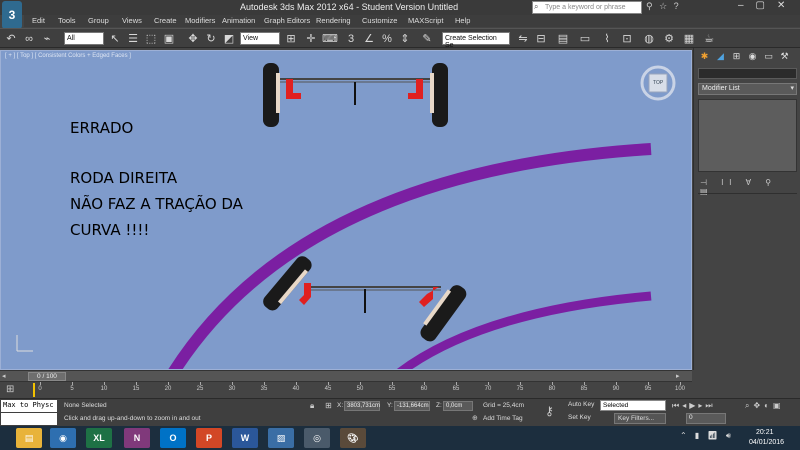 This screenshot has height=450, width=800. Describe the element at coordinates (503, 418) in the screenshot. I see `add-time-tag: Add Time Tag` at that location.